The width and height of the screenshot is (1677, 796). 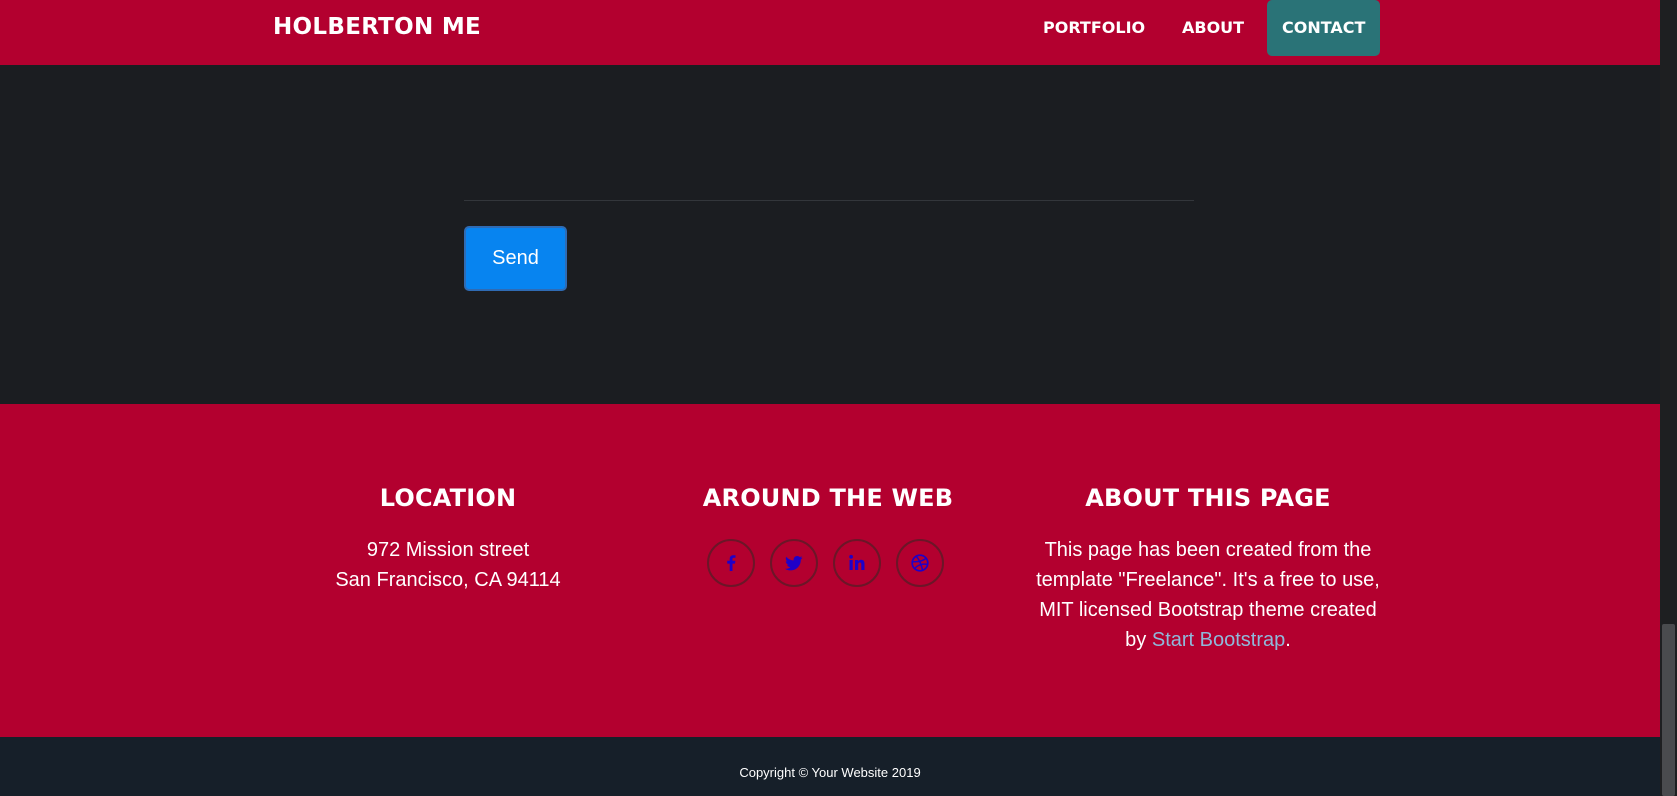 I want to click on nav-link-contact: CONTACT, so click(x=1323, y=28).